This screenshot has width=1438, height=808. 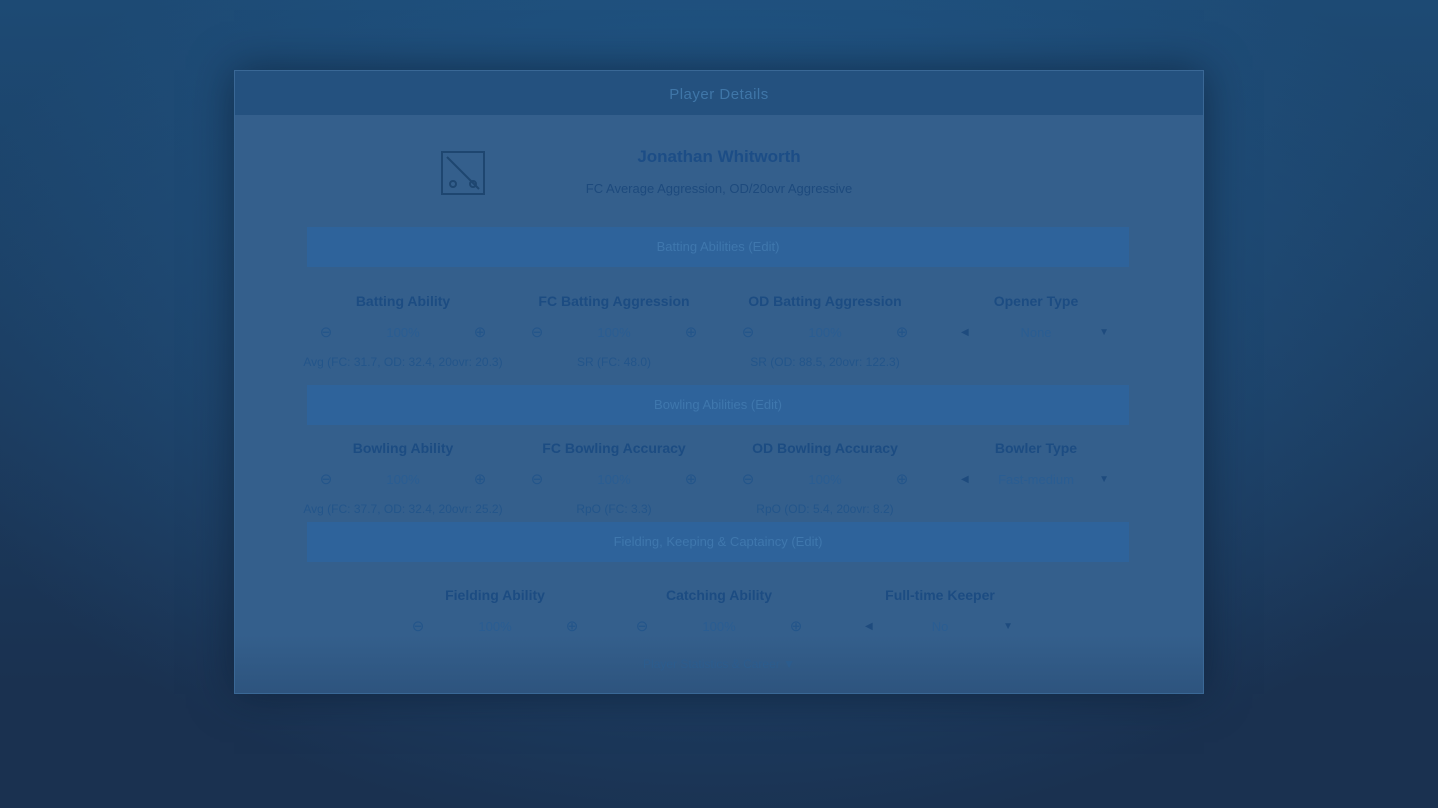 I want to click on bowler-type-select: ◀ Fast-medium ▼, so click(x=1036, y=480).